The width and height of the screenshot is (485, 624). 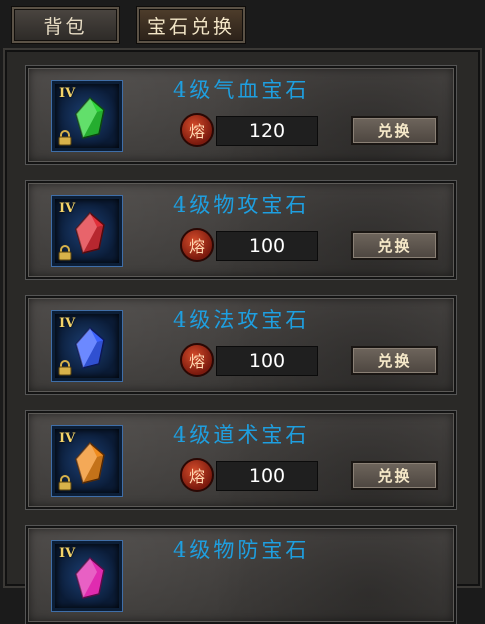 I want to click on tab-backpack: 背包, so click(x=65, y=25).